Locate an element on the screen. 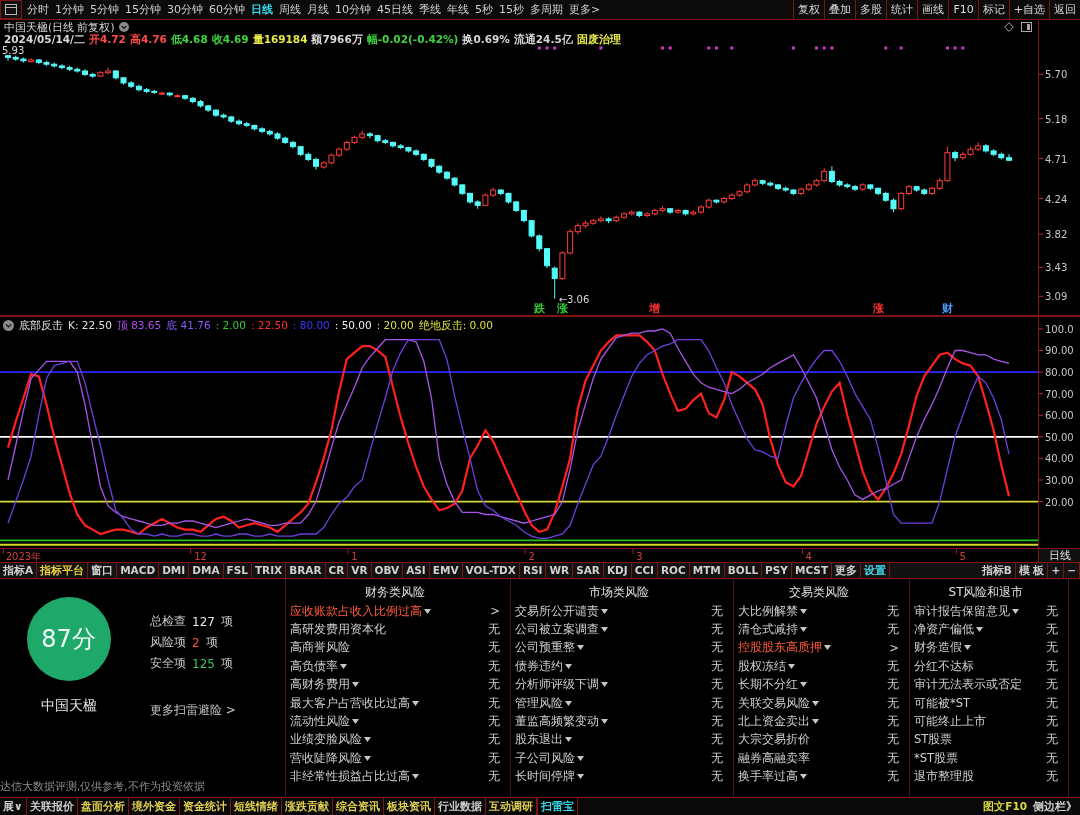  indicator-tab: BRAR is located at coordinates (306, 570).